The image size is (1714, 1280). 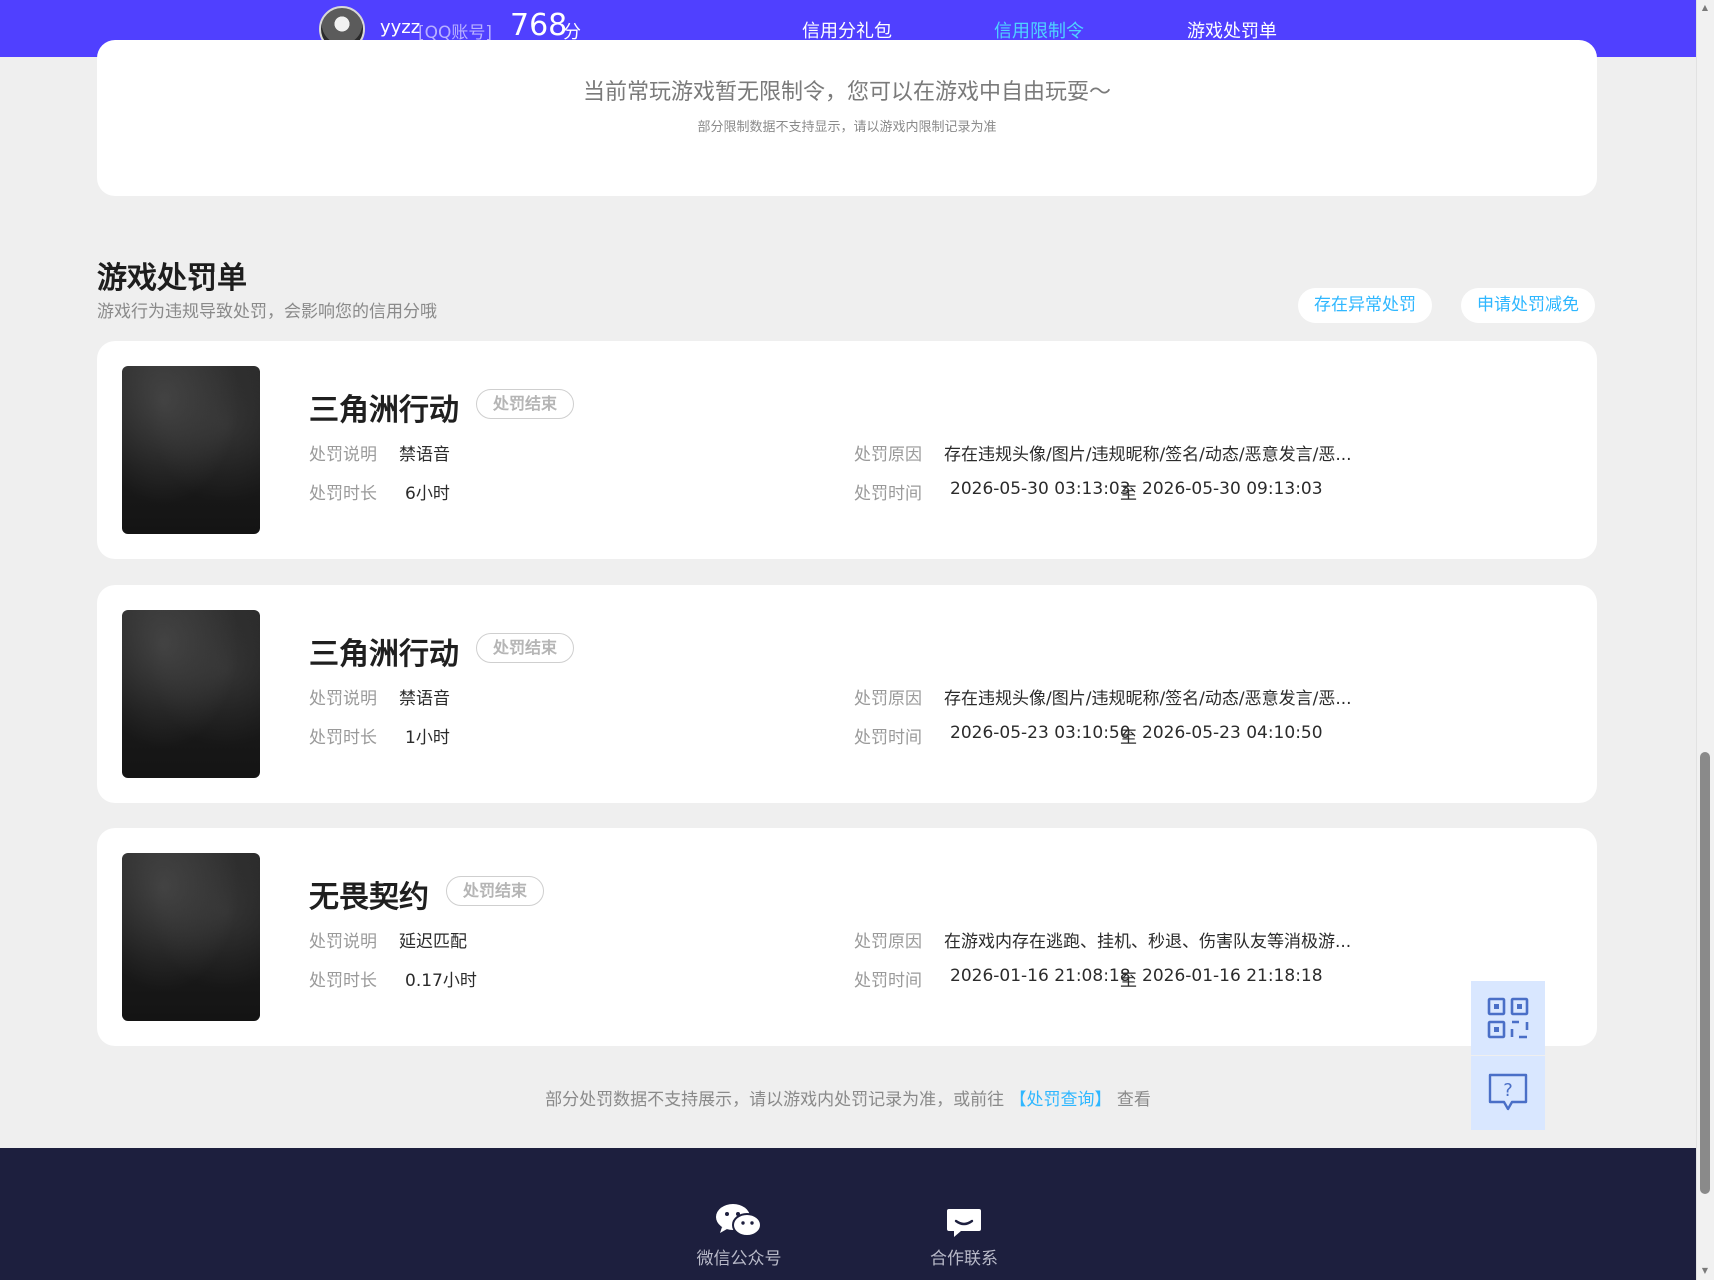 What do you see at coordinates (1705, 1271) in the screenshot?
I see `scroll-down-arrow-icon: ▼` at bounding box center [1705, 1271].